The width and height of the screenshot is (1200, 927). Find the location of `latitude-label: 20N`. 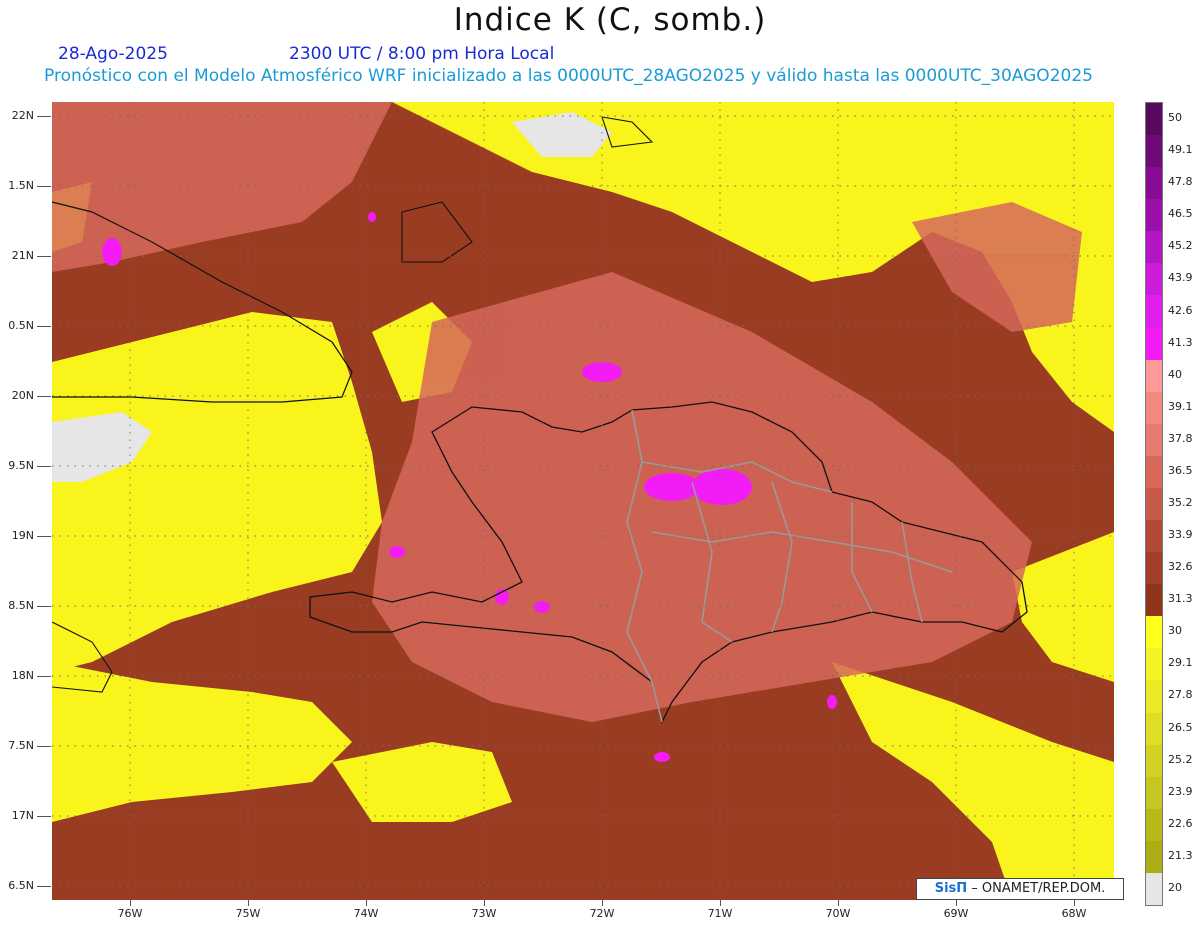

latitude-label: 20N is located at coordinates (22, 395).